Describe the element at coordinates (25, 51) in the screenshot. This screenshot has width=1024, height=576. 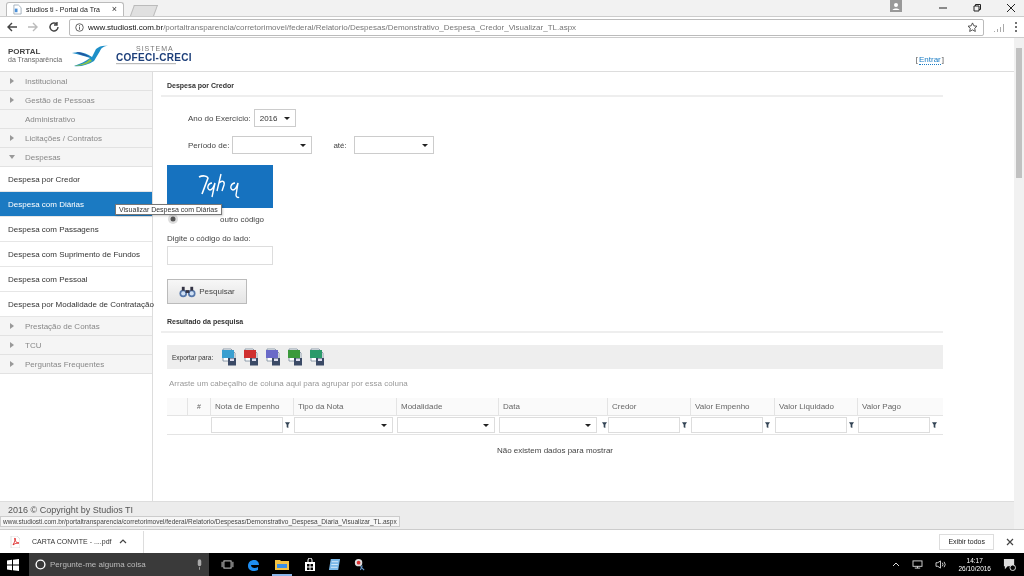
I see `portal-title: PORTAL` at that location.